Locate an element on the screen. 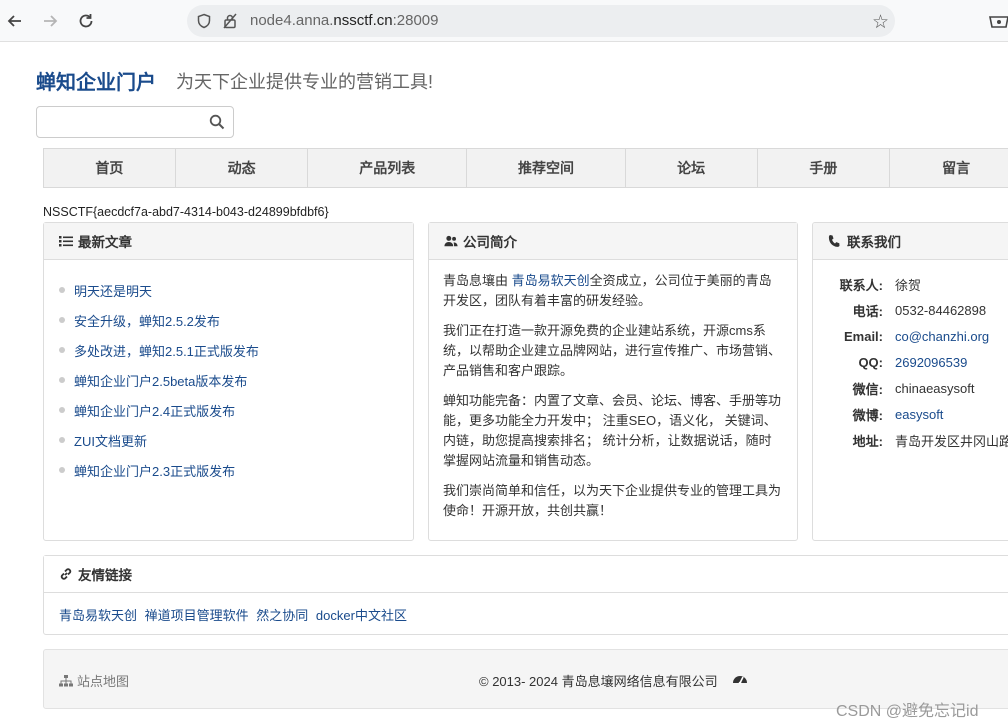 This screenshot has width=1008, height=727. list-item: 蝉知企业门户2.5beta版本发布 is located at coordinates (236, 380).